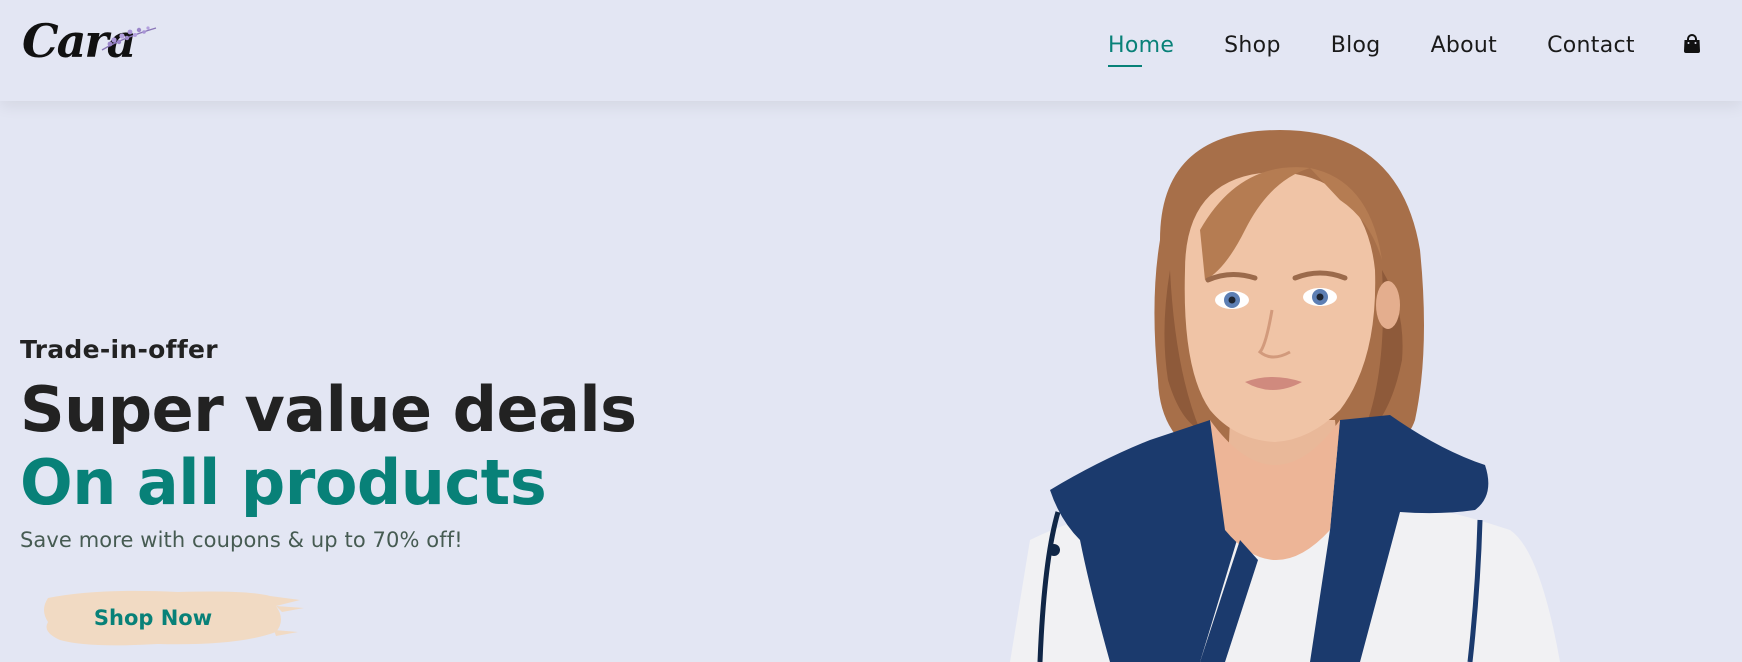 The width and height of the screenshot is (1742, 662). I want to click on nav-contact: Contact, so click(1591, 45).